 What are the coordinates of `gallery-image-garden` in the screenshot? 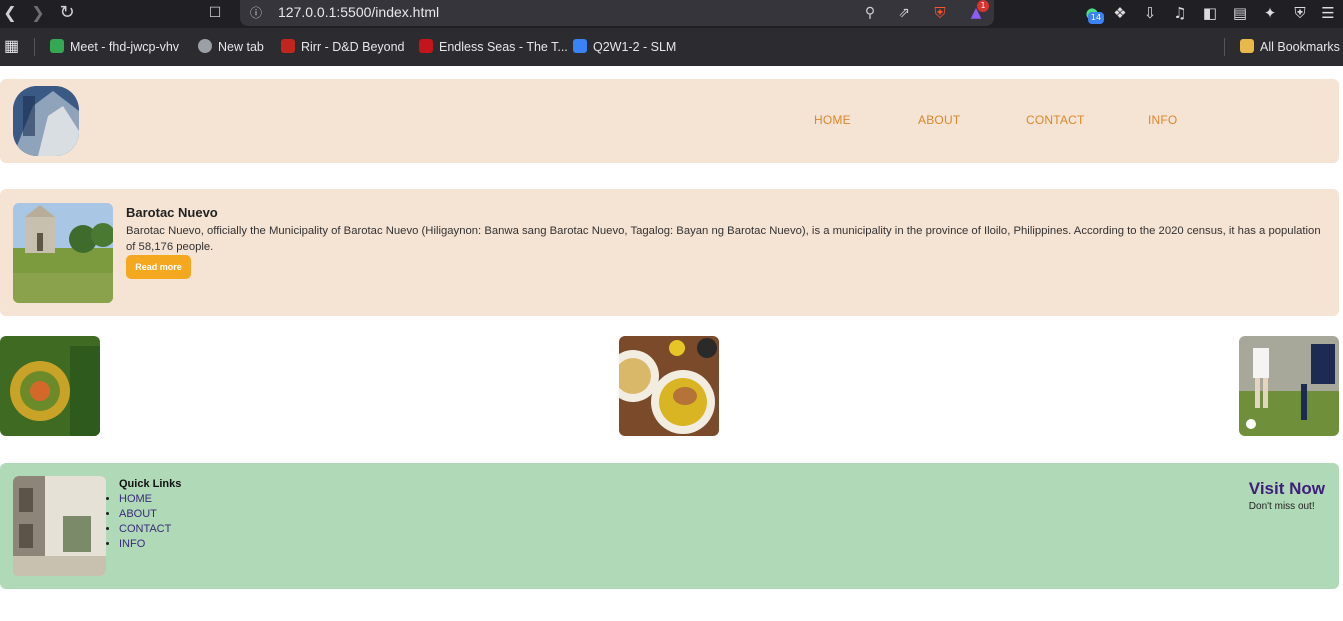 It's located at (50, 386).